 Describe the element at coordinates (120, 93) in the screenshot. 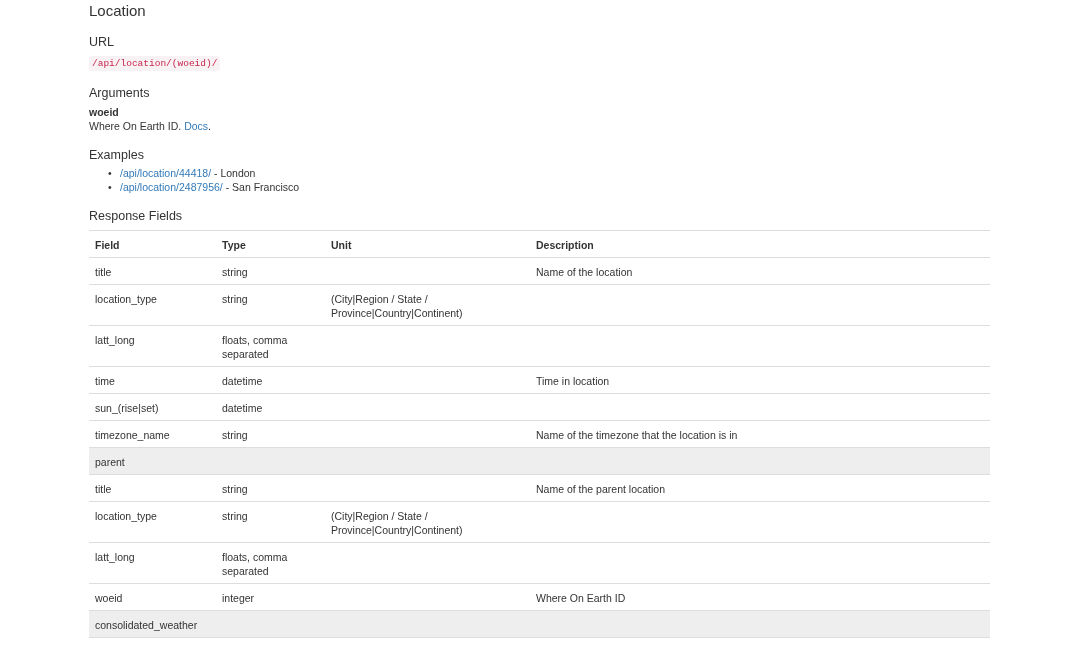

I see `section-heading: Arguments` at that location.